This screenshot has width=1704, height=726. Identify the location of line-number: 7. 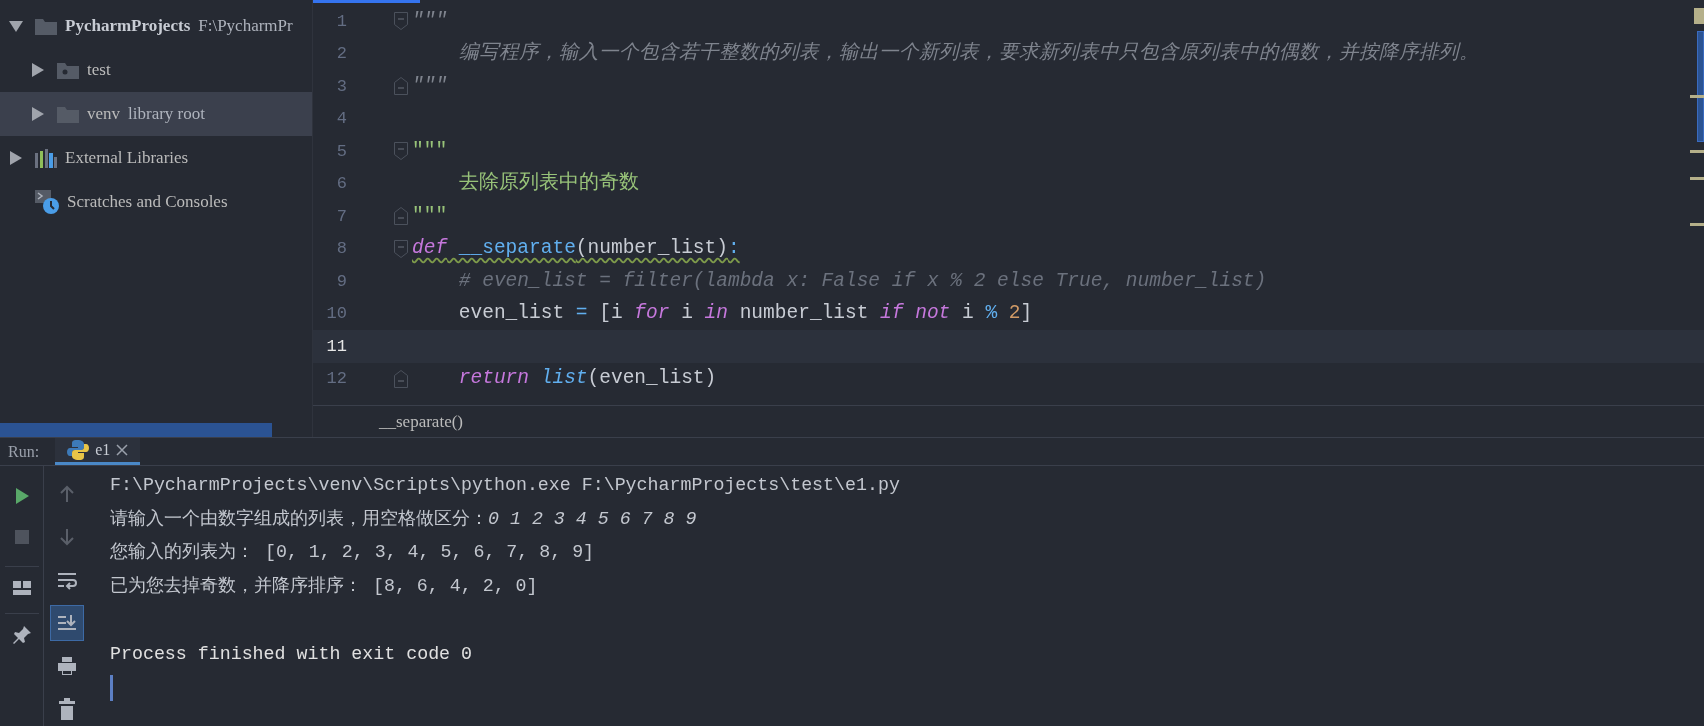
(341, 216).